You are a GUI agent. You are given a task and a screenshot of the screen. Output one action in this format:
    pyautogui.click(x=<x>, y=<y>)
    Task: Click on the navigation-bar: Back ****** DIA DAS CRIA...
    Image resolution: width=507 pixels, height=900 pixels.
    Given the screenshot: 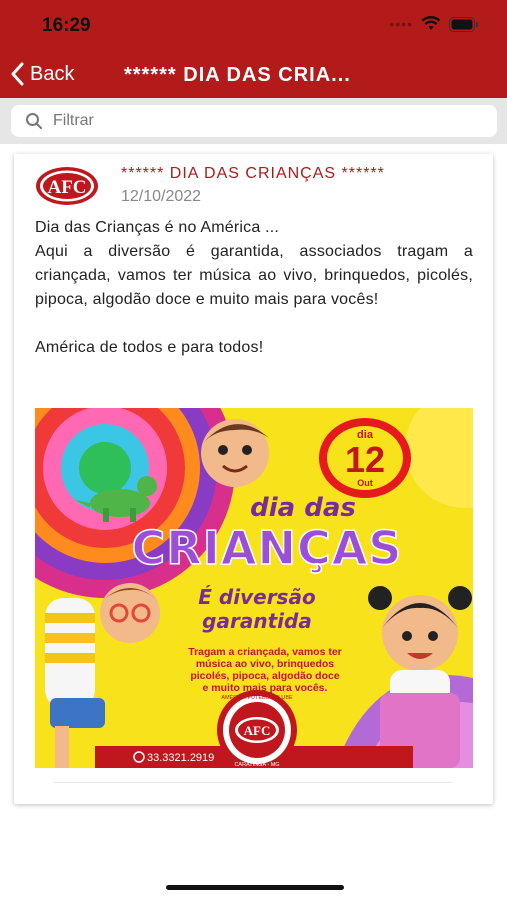 What is the action you would take?
    pyautogui.click(x=253, y=74)
    